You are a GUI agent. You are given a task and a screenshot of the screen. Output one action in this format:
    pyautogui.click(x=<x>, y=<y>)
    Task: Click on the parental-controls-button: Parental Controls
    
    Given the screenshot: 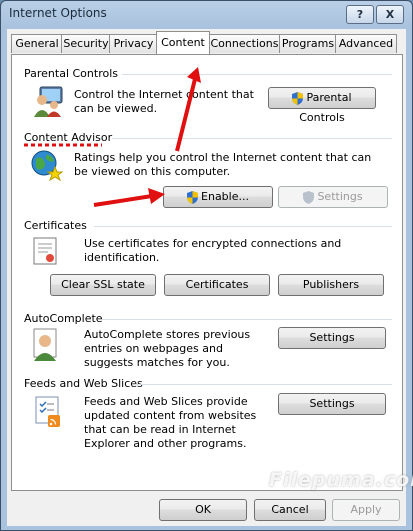 What is the action you would take?
    pyautogui.click(x=322, y=105)
    